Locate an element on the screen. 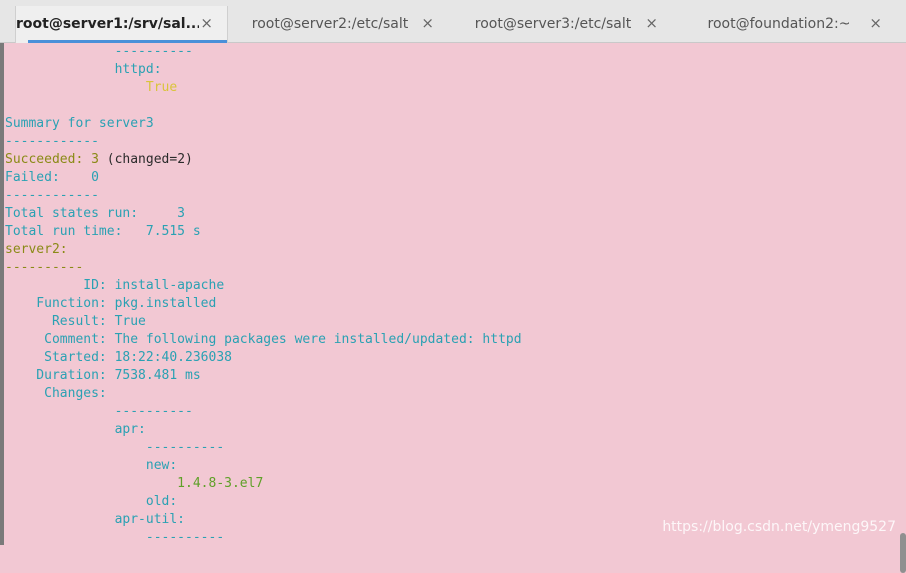 The width and height of the screenshot is (906, 573). terminal-line: new: is located at coordinates (91, 465).